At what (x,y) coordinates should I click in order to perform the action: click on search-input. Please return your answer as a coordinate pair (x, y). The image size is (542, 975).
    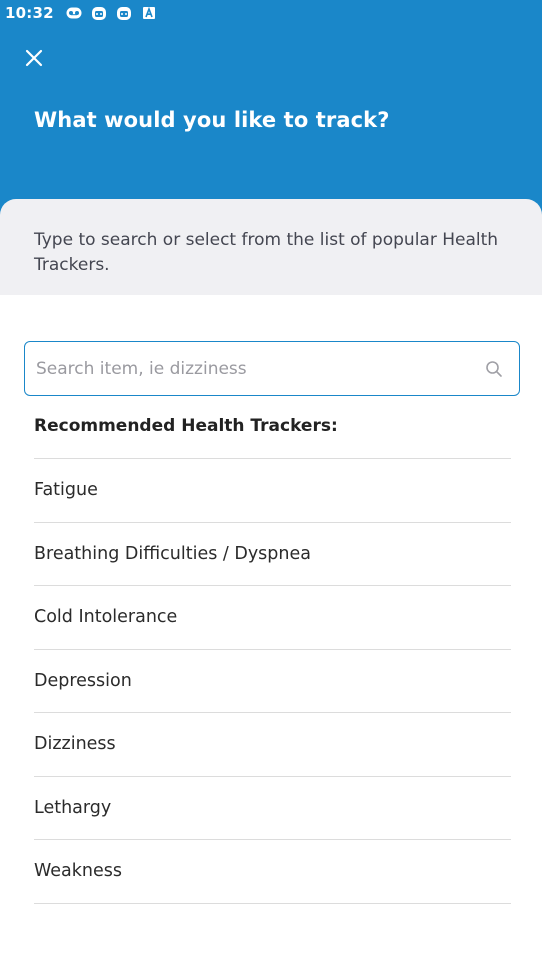
    Looking at the image, I should click on (254, 368).